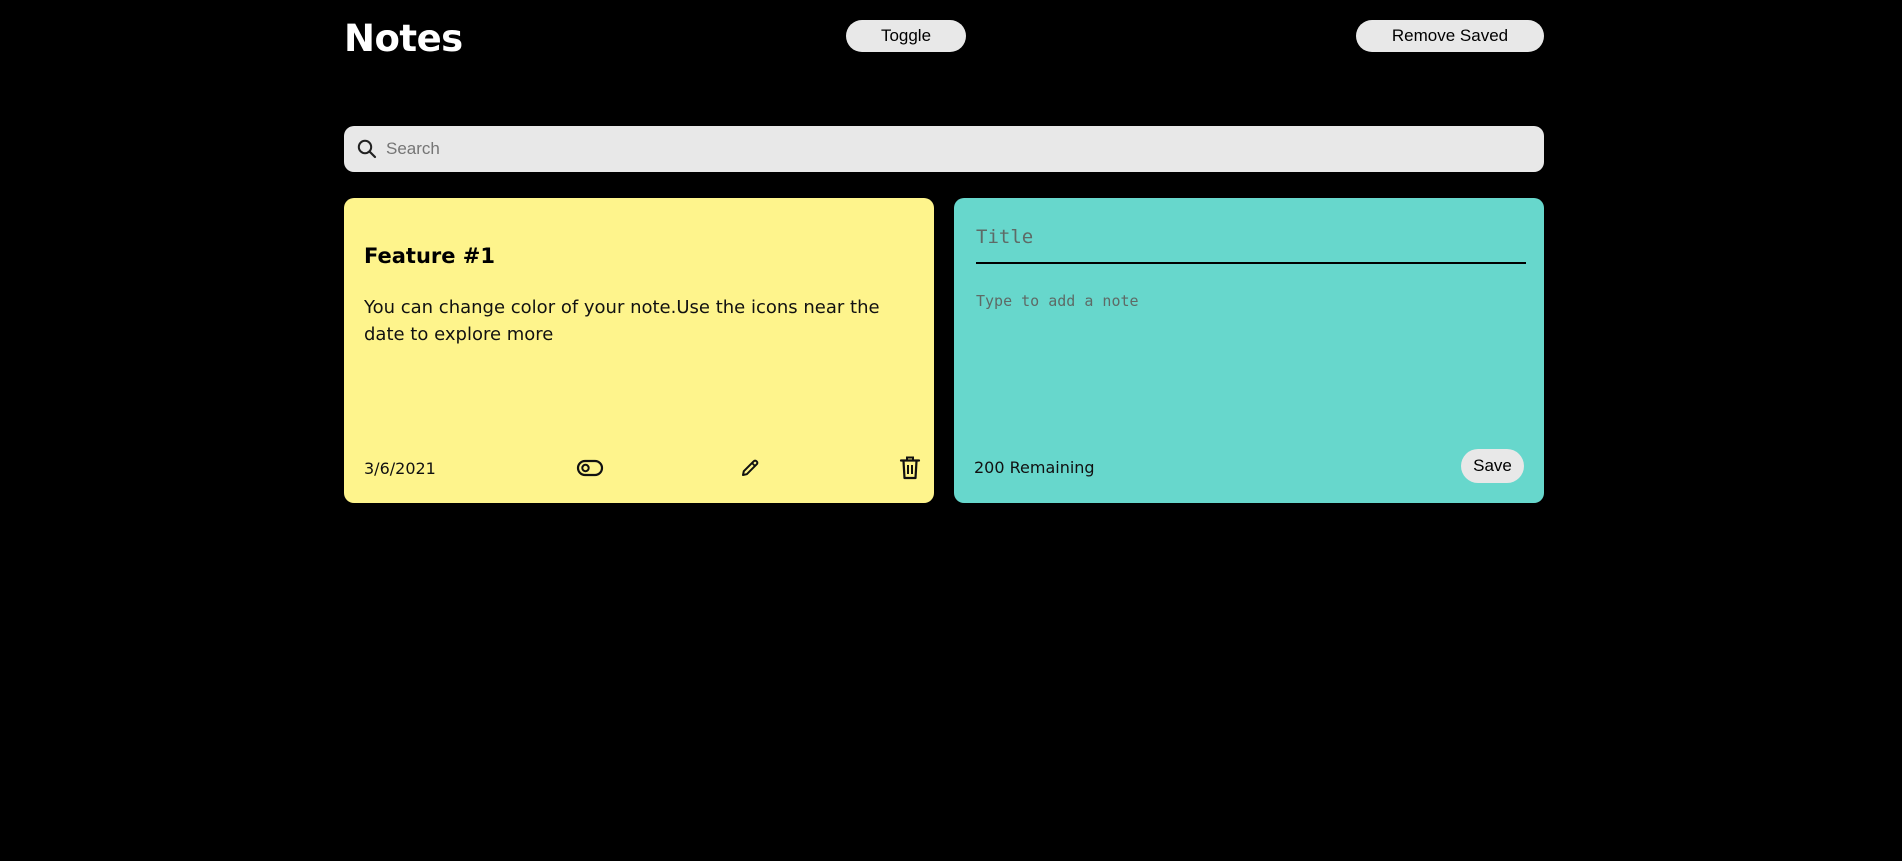  Describe the element at coordinates (750, 468) in the screenshot. I see `pencil-icon` at that location.